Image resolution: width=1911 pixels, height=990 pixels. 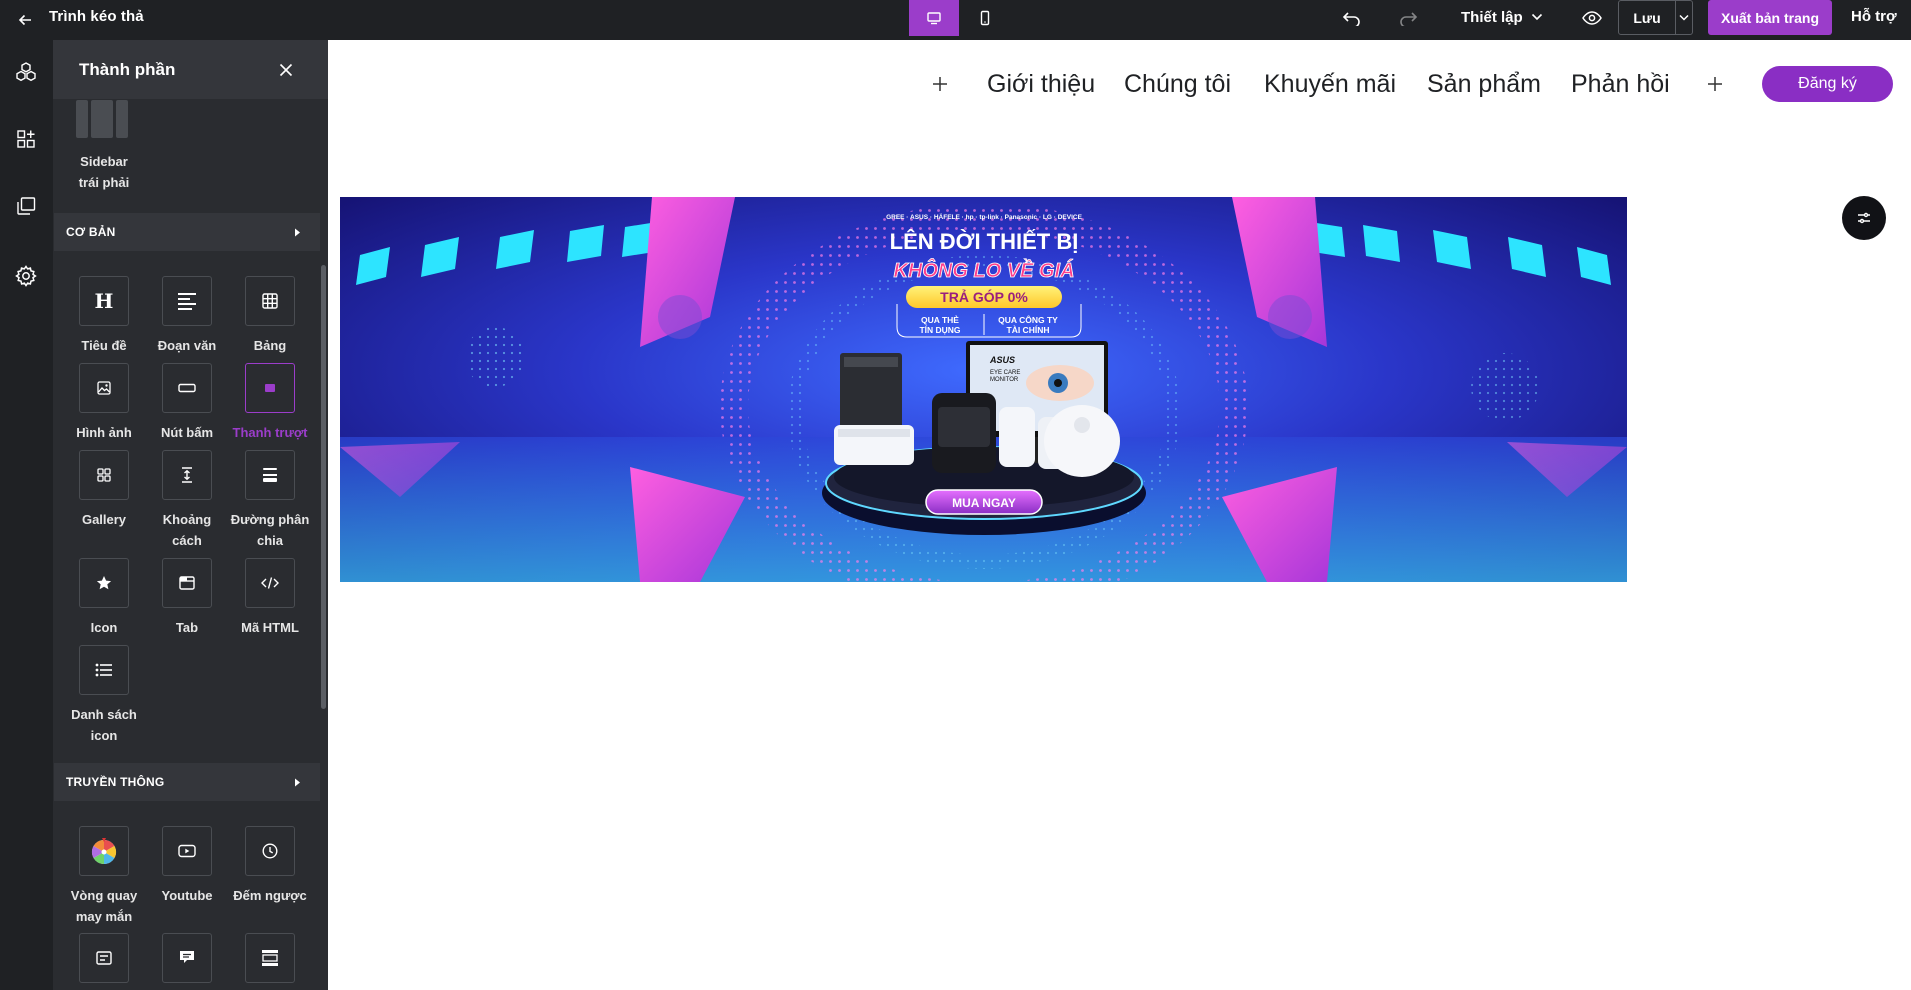 What do you see at coordinates (104, 345) in the screenshot?
I see `component-label: Tiêu đề` at bounding box center [104, 345].